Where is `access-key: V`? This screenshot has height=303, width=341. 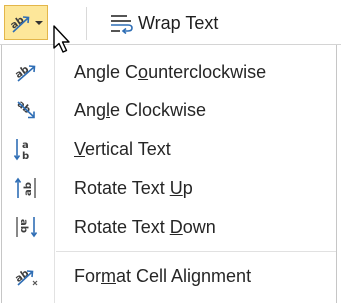
access-key: V is located at coordinates (80, 149).